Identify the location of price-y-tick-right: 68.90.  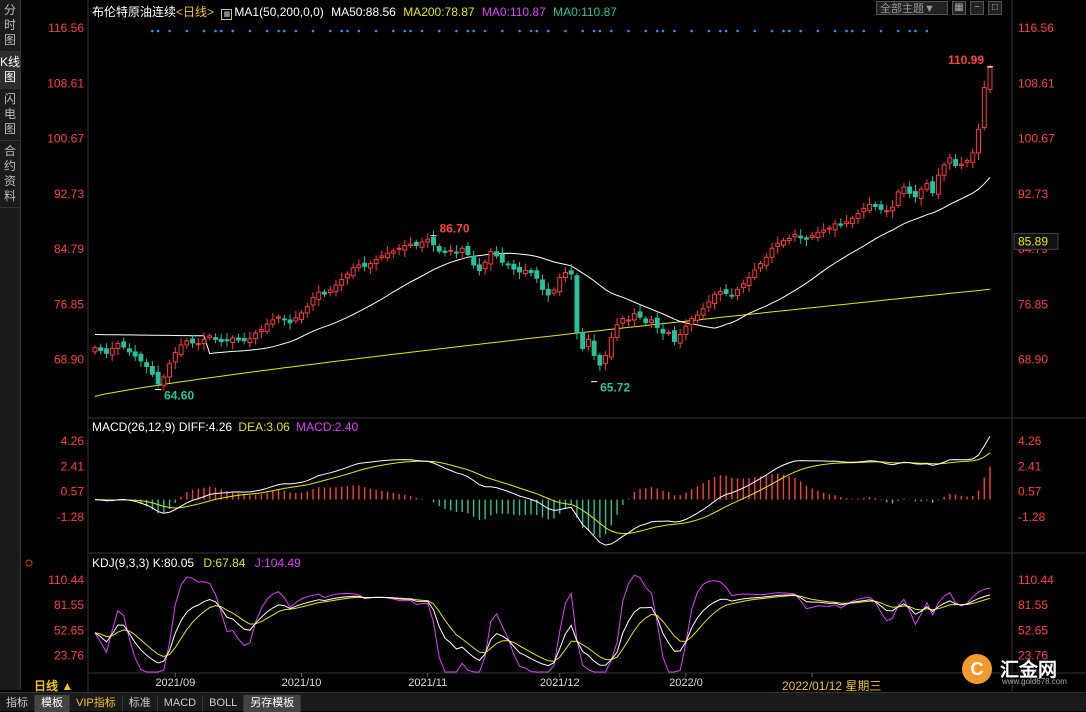
(1033, 360).